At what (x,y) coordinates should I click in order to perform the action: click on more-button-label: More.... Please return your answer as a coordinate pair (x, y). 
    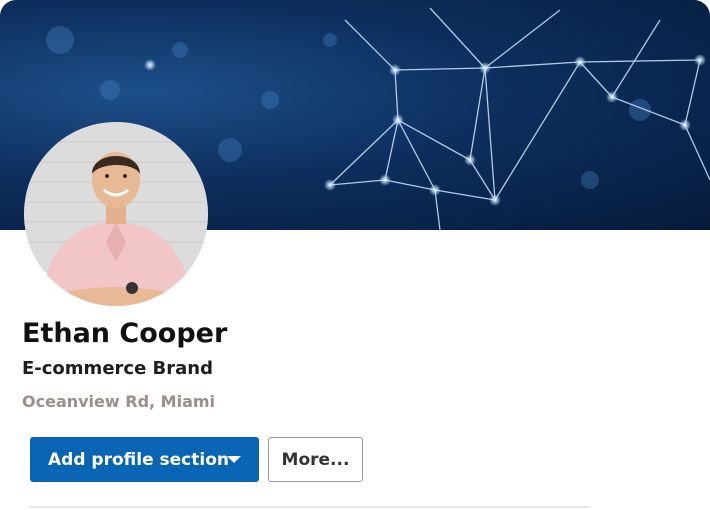
    Looking at the image, I should click on (315, 459).